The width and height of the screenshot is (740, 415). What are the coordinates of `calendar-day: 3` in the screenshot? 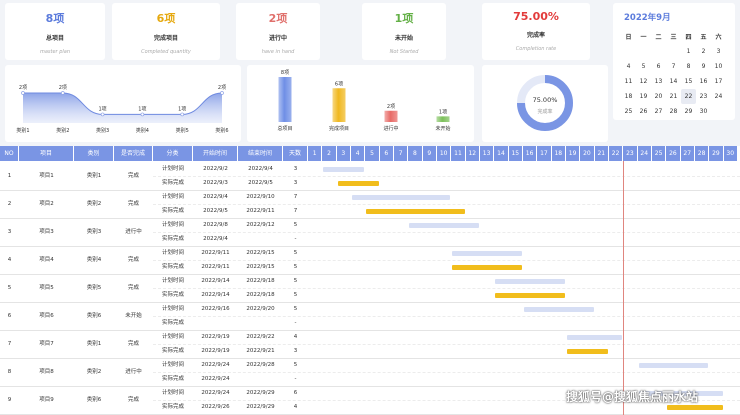 It's located at (718, 51).